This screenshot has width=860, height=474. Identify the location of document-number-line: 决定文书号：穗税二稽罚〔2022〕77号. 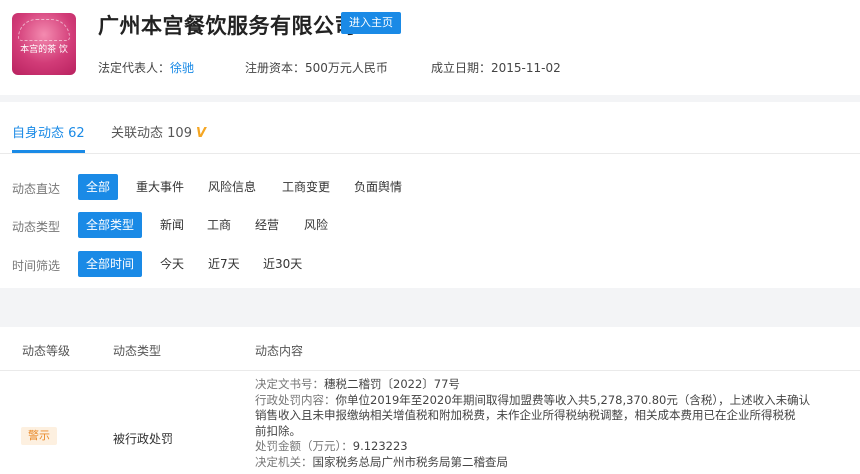
(555, 385).